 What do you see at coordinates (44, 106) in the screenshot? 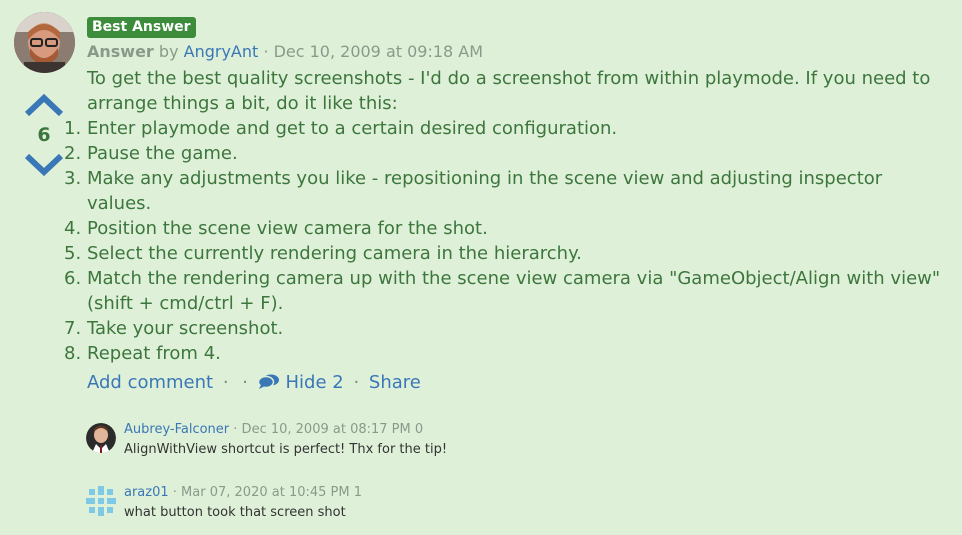
I see `chevron-up-icon` at bounding box center [44, 106].